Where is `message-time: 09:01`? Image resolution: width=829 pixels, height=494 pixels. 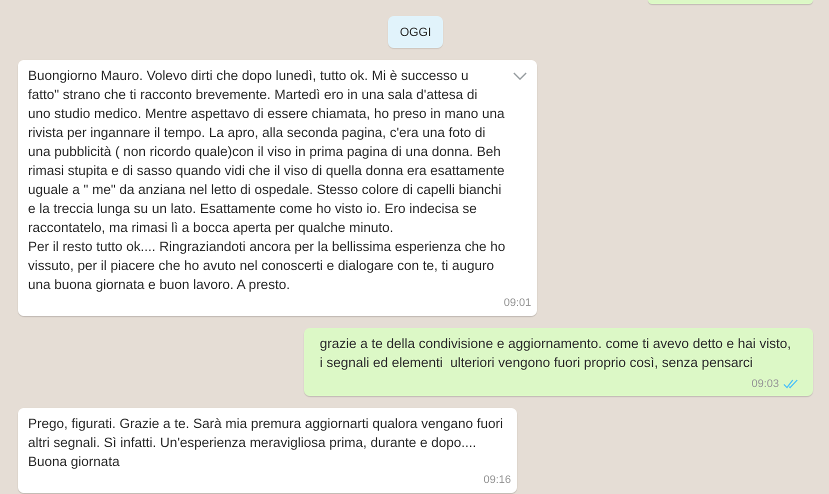 message-time: 09:01 is located at coordinates (518, 303).